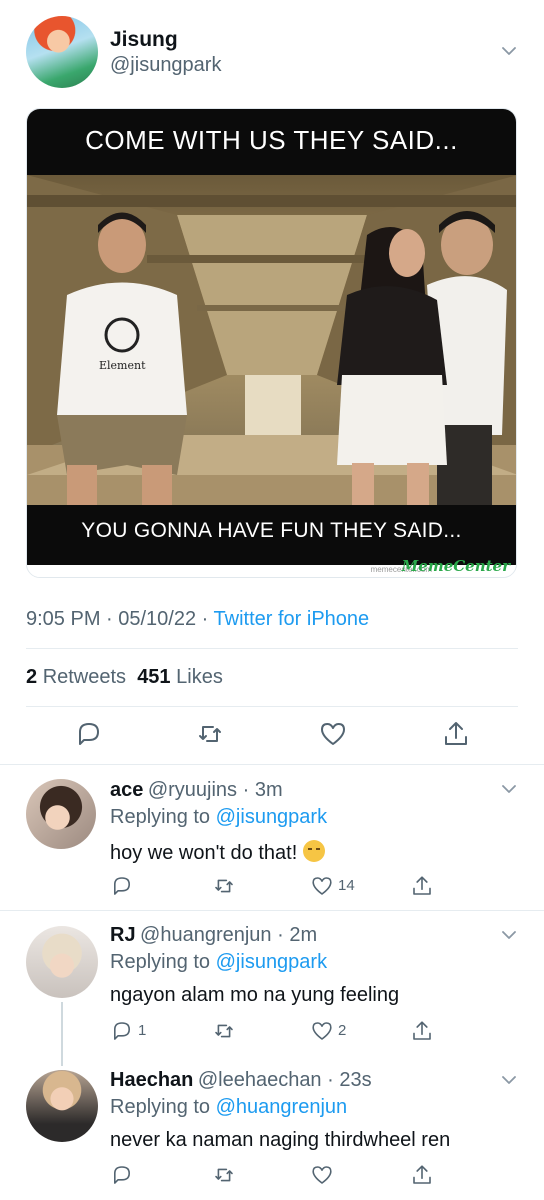  I want to click on reply-author-handle: @huangrenjun · 2m, so click(228, 935).